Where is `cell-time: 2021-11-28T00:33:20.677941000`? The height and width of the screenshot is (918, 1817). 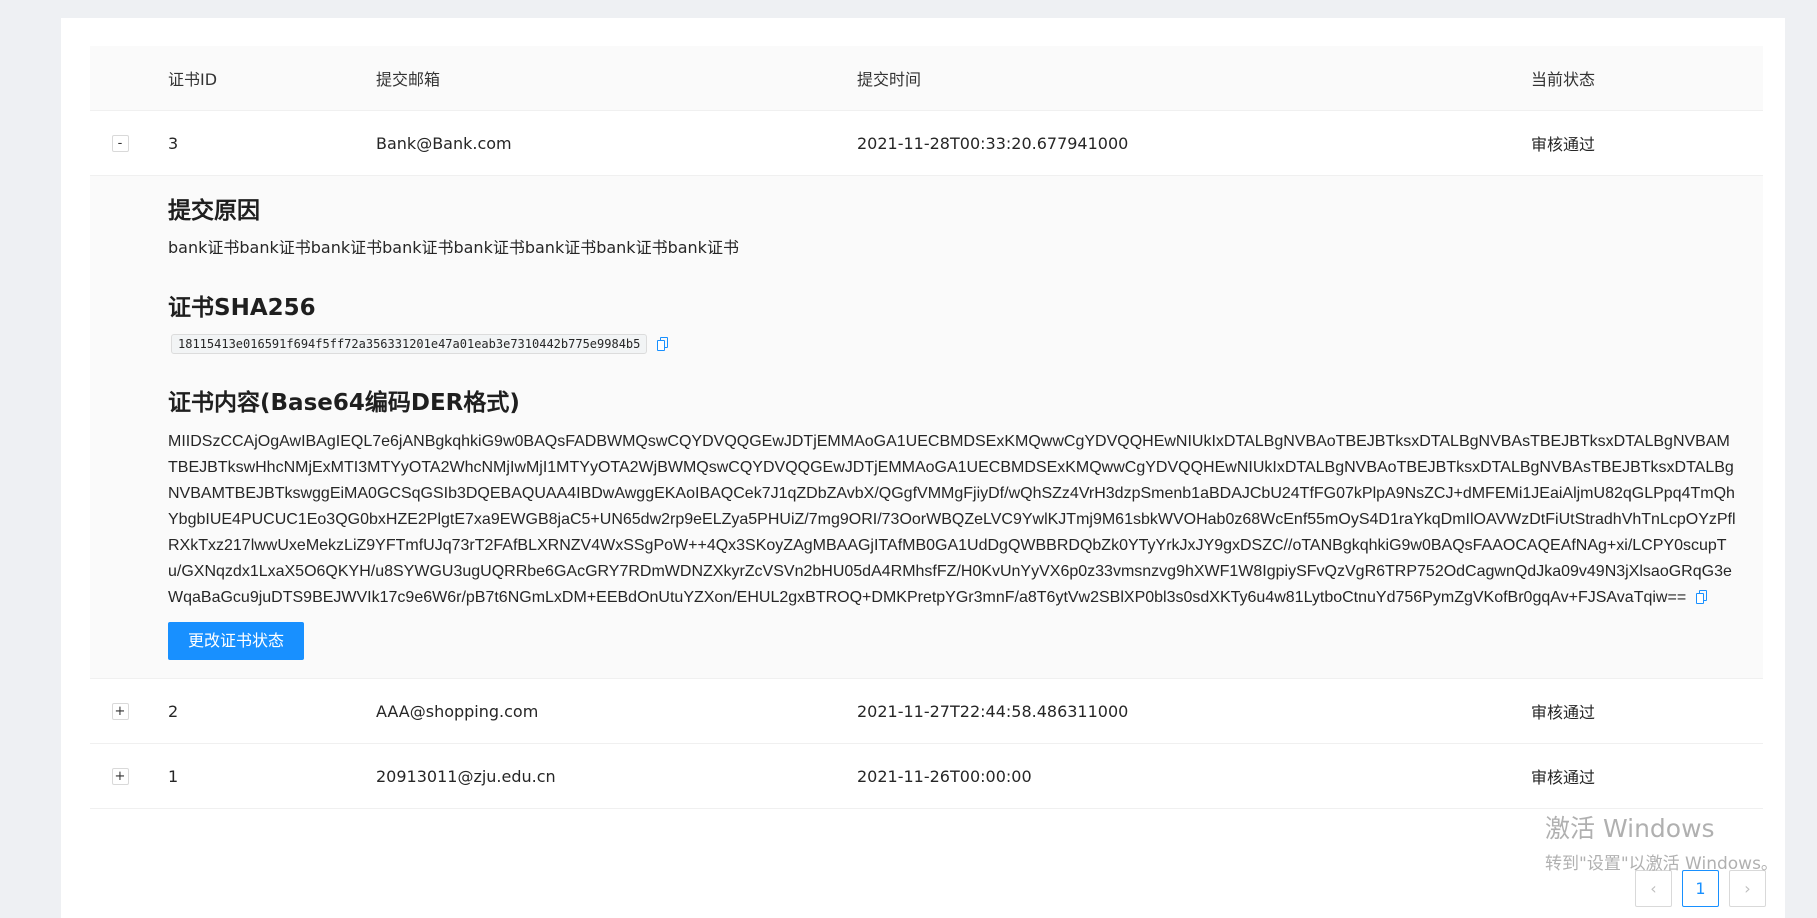 cell-time: 2021-11-28T00:33:20.677941000 is located at coordinates (993, 143).